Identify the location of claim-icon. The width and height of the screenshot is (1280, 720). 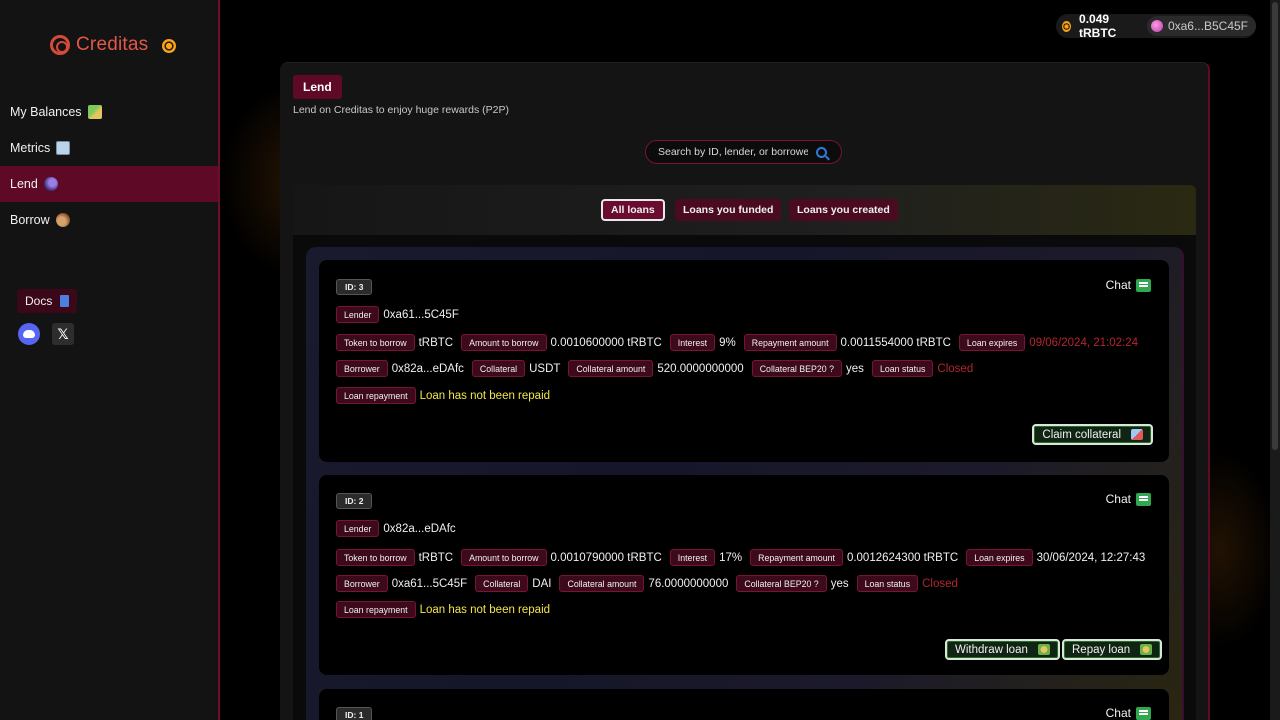
(1137, 434).